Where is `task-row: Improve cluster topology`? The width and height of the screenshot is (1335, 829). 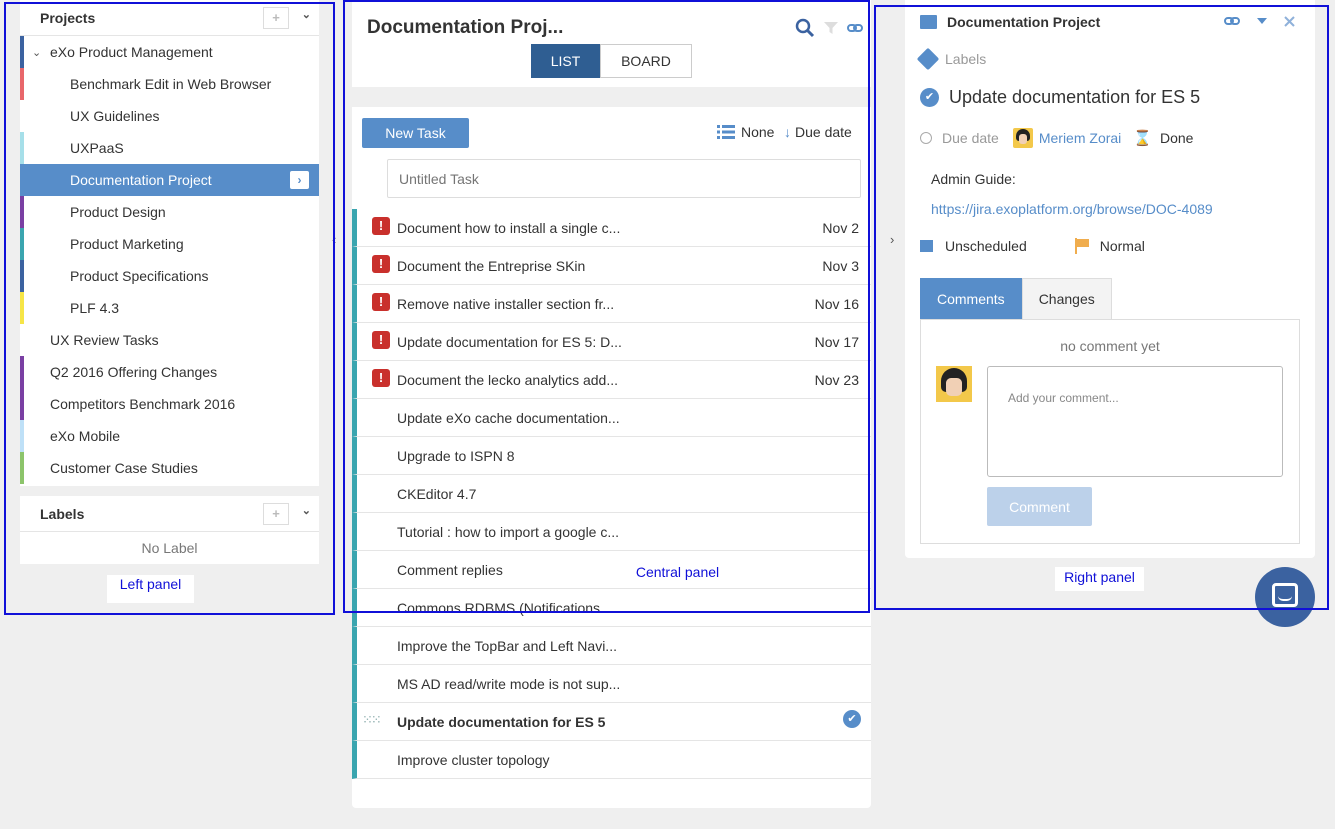
task-row: Improve cluster topology is located at coordinates (611, 760).